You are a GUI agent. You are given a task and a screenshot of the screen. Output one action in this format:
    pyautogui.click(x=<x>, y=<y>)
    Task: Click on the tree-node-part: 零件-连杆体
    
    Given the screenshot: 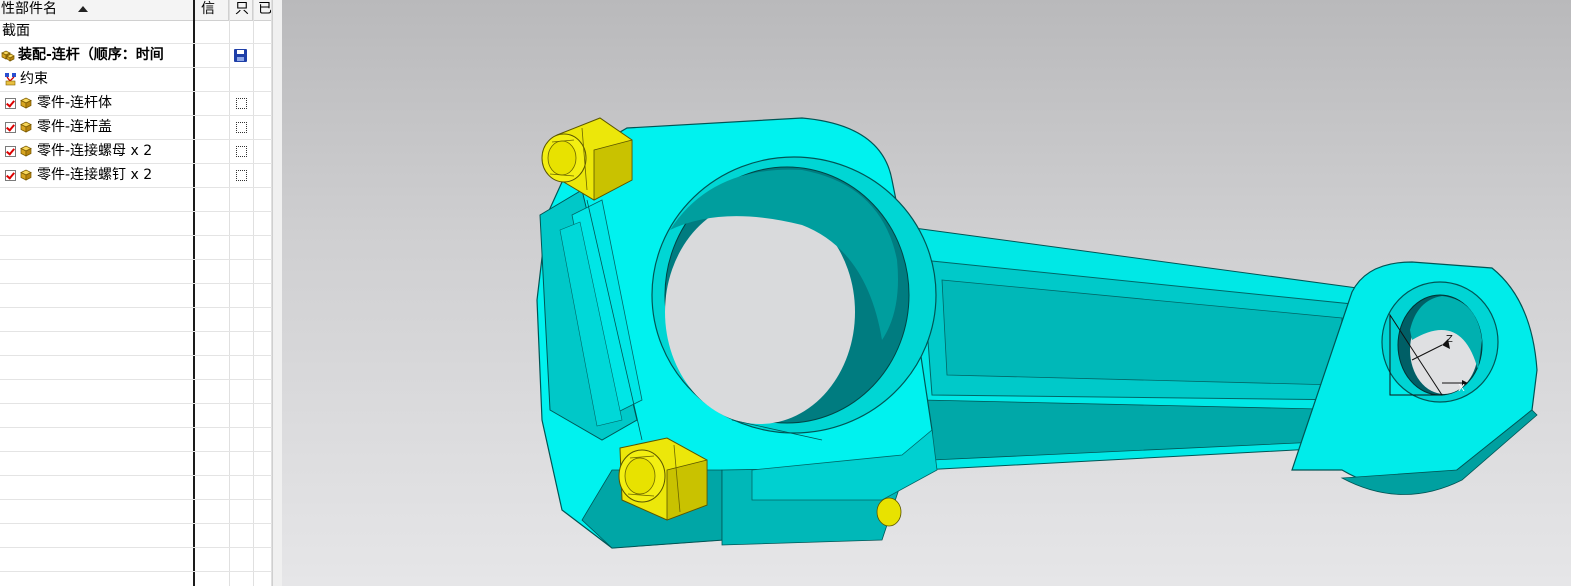 What is the action you would take?
    pyautogui.click(x=136, y=104)
    